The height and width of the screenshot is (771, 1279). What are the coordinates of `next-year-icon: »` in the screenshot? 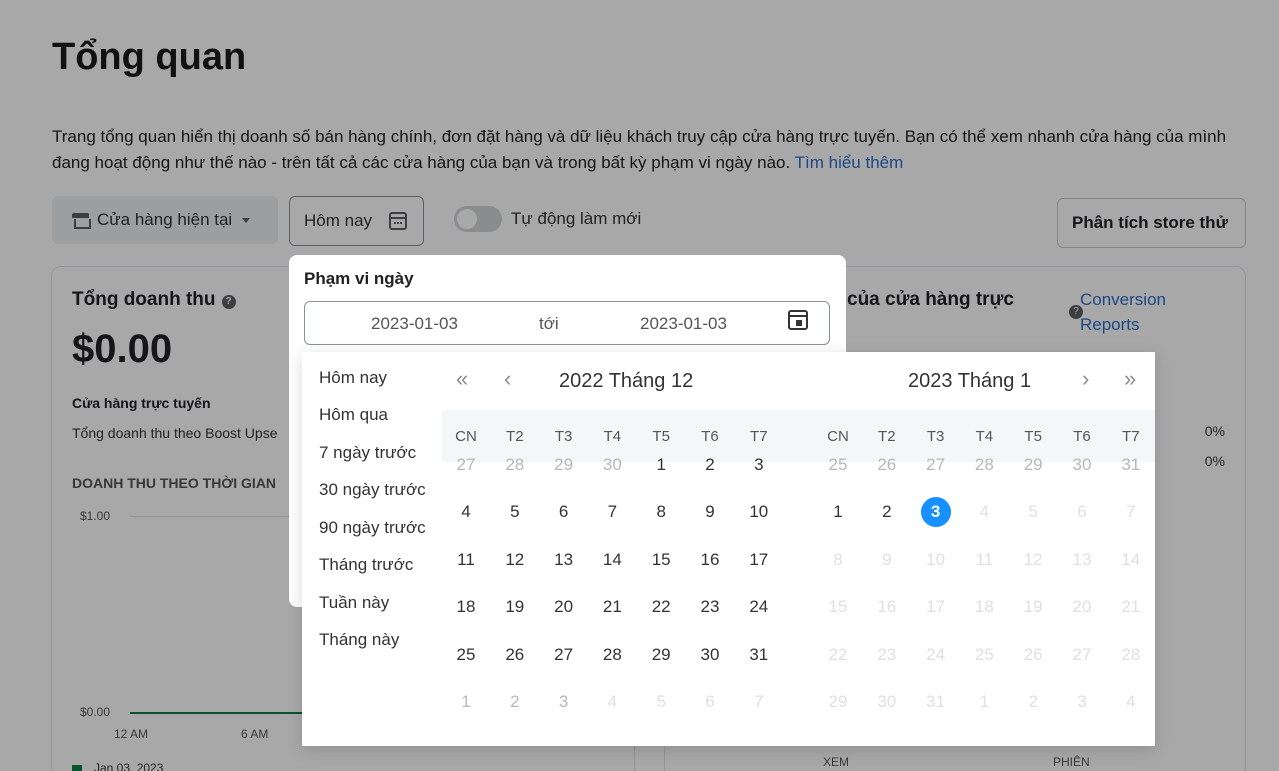 It's located at (1130, 379).